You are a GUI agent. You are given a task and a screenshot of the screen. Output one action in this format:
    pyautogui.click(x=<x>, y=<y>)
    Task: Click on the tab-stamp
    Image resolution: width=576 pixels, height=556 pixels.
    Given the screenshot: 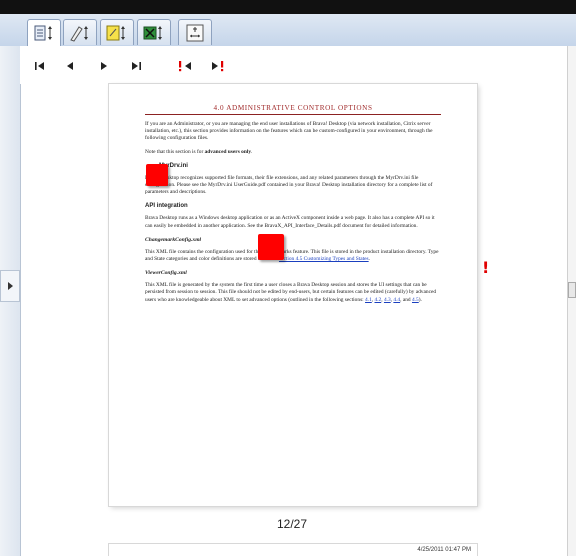 What is the action you would take?
    pyautogui.click(x=154, y=32)
    